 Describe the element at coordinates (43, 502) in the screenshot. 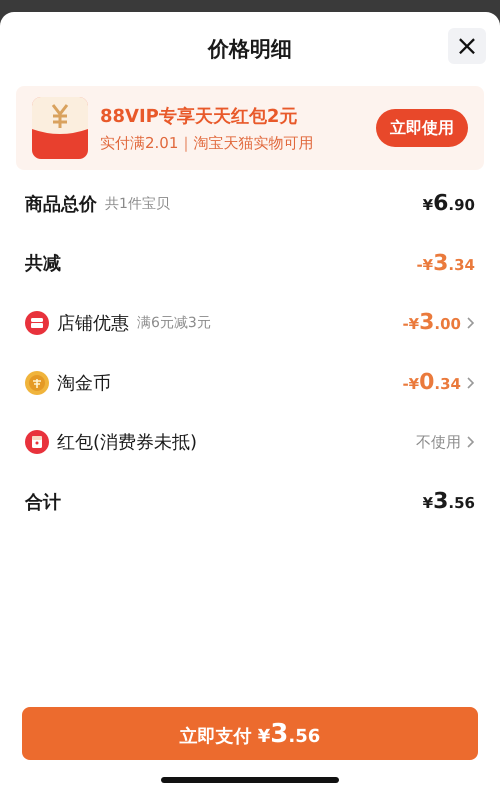

I see `row-label: 合计` at that location.